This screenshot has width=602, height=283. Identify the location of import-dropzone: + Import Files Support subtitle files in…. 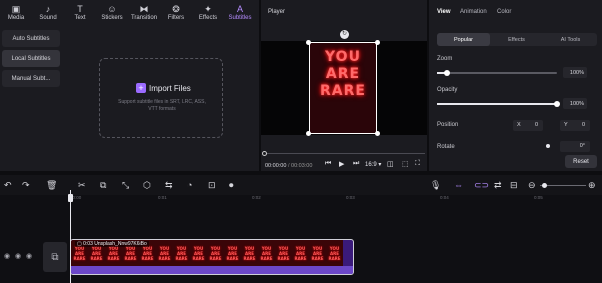
(161, 98).